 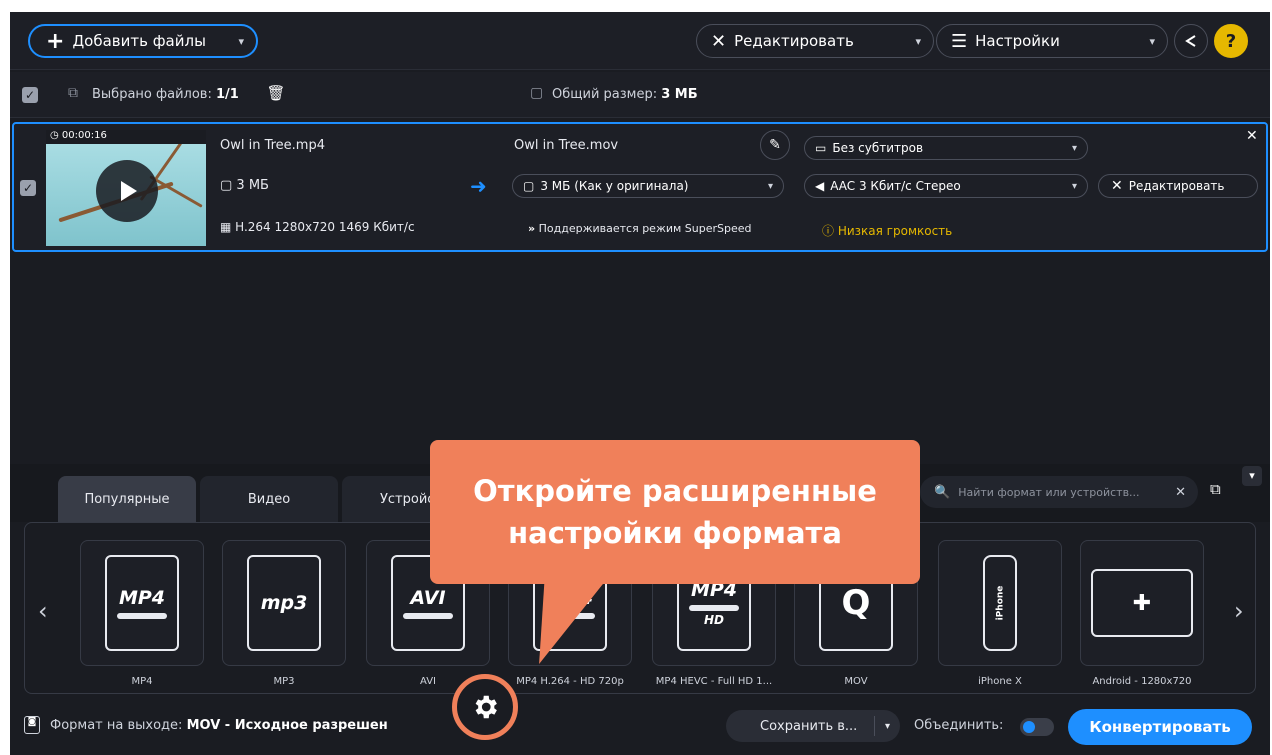 I want to click on format-settings-button, so click(x=485, y=707).